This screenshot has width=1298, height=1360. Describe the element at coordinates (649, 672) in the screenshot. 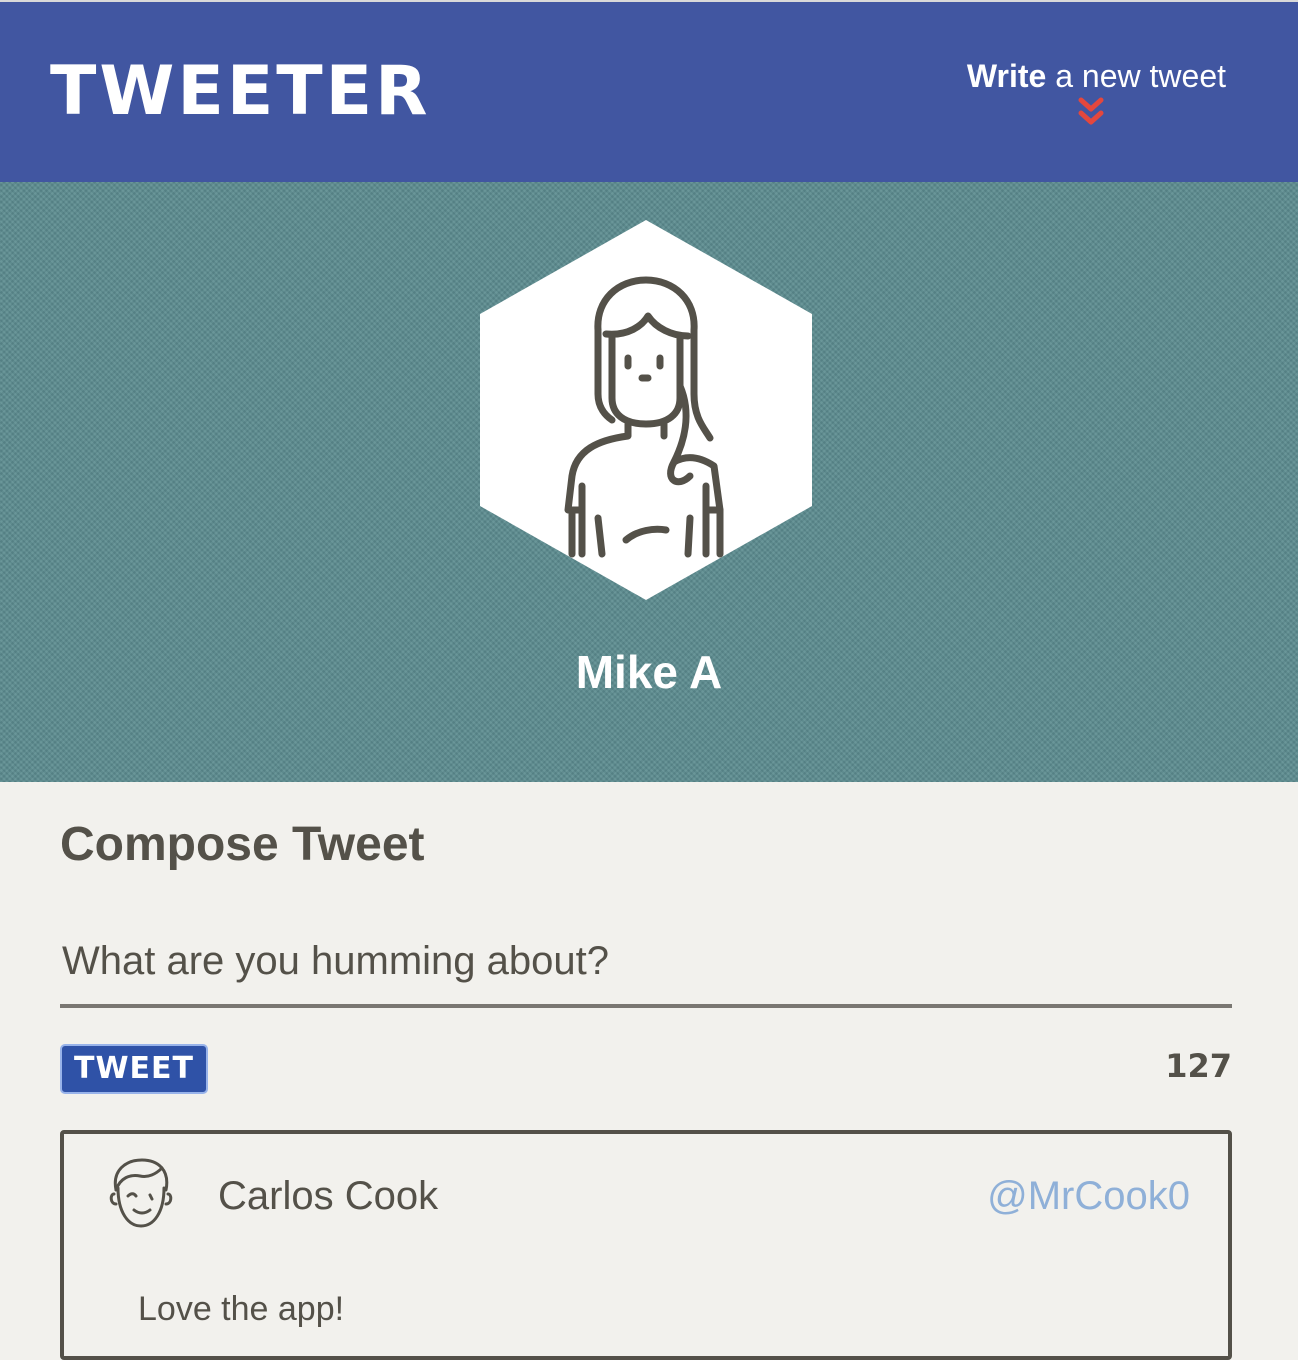

I see `profile-name: Mike A` at that location.